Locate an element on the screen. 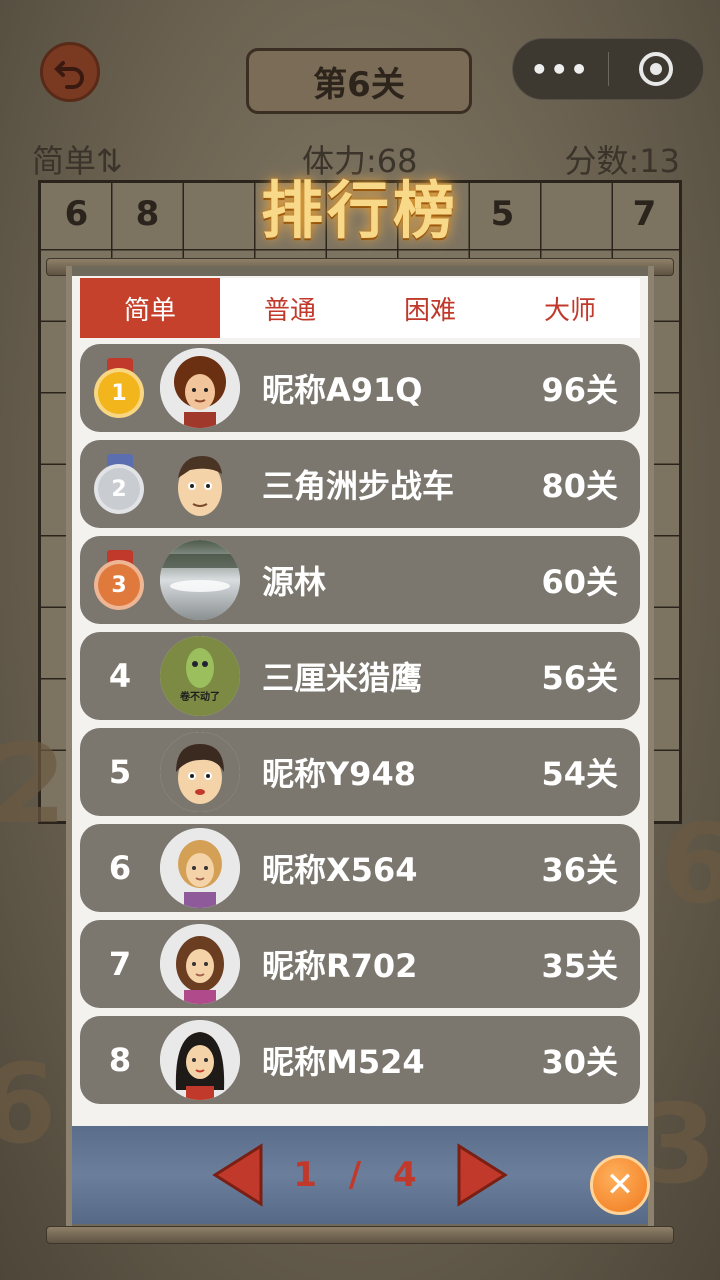 This screenshot has height=1280, width=720. rank-slot: 5 is located at coordinates (120, 772).